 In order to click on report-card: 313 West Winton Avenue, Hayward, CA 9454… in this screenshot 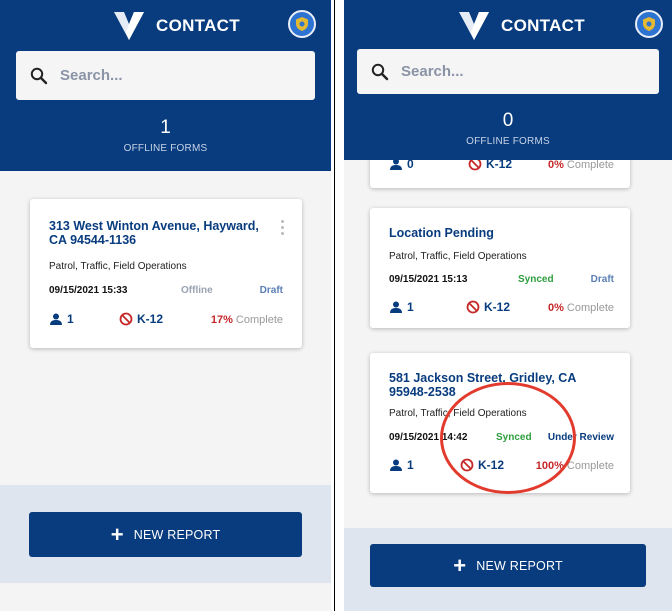, I will do `click(166, 273)`.